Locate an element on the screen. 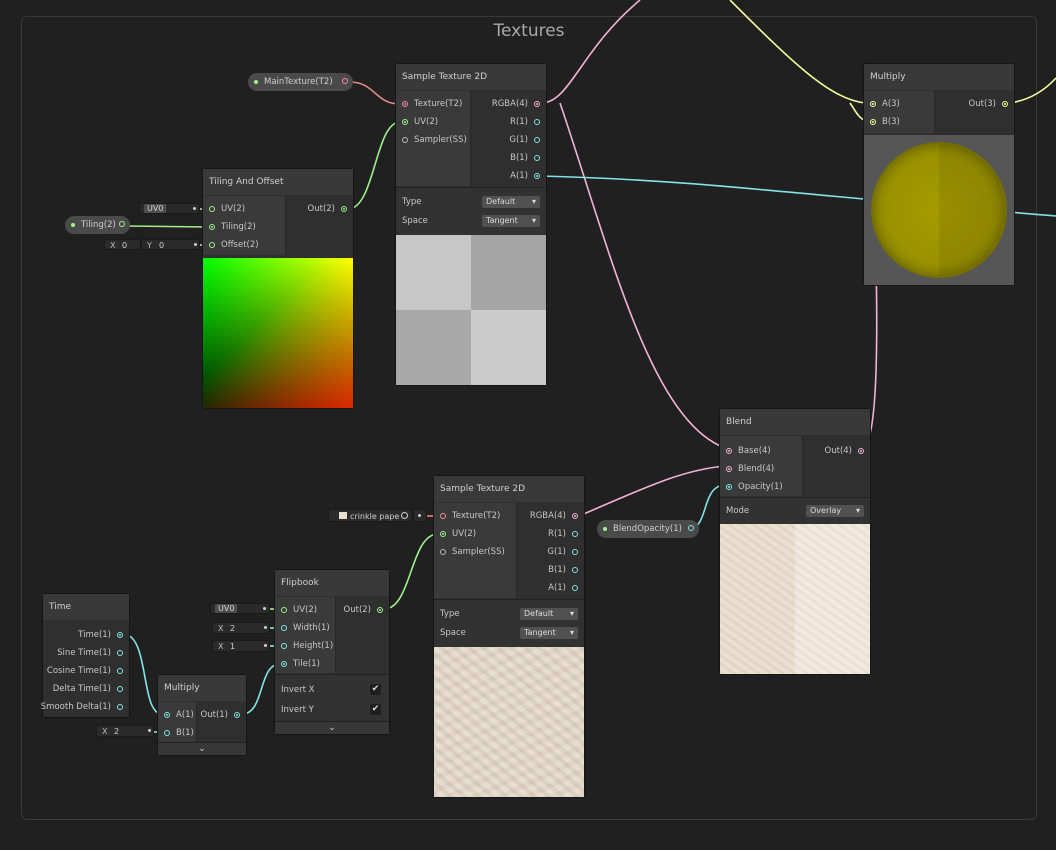  offset-x-field: X 0 is located at coordinates (122, 244).